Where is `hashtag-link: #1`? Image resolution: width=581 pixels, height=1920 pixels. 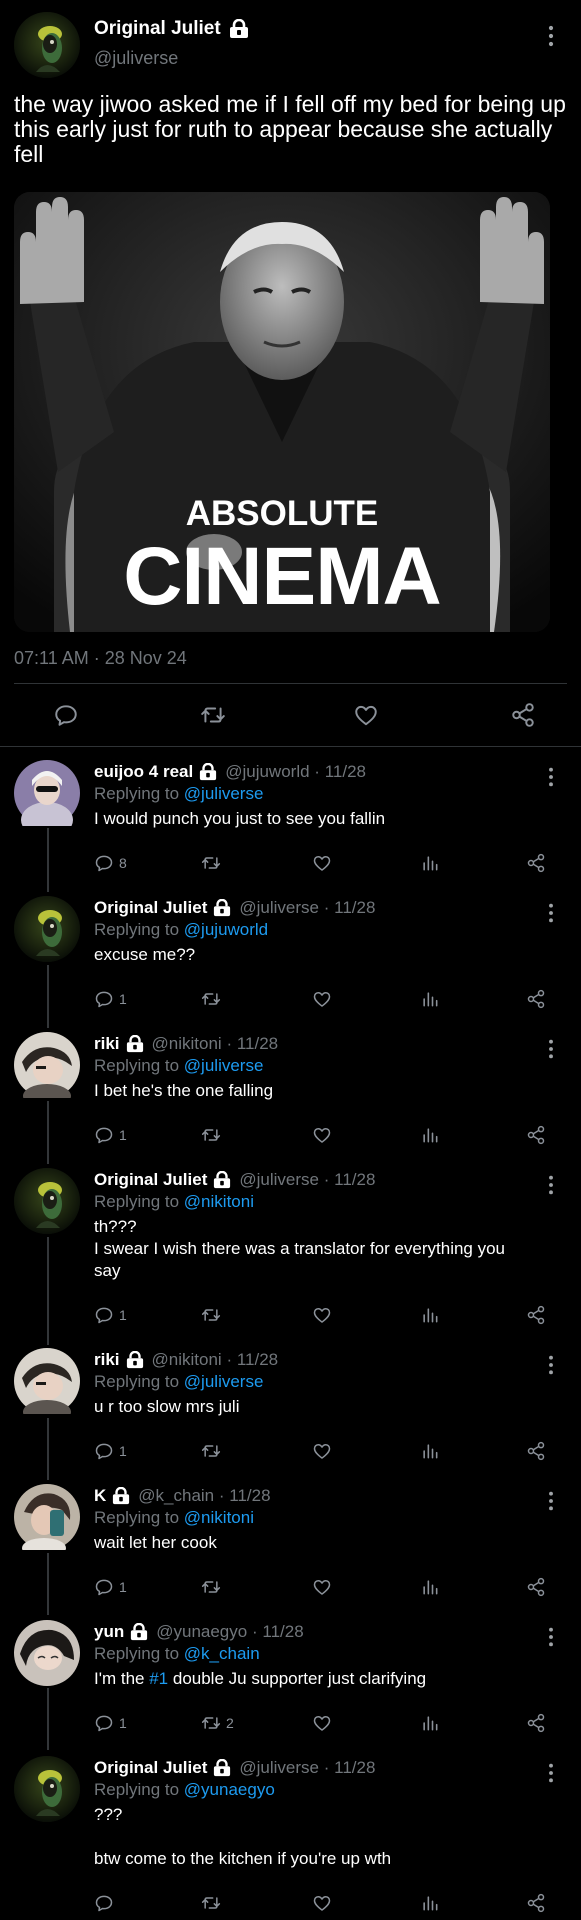 hashtag-link: #1 is located at coordinates (158, 1678).